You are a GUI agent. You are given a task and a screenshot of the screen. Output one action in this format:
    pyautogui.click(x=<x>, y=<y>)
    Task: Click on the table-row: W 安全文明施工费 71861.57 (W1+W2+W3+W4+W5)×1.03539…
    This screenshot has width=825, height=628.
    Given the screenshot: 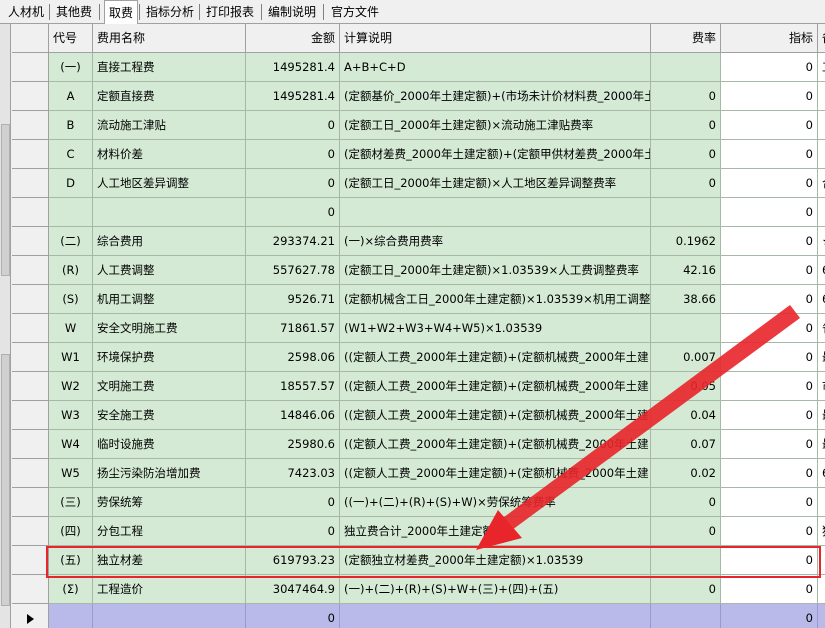 What is the action you would take?
    pyautogui.click(x=418, y=328)
    